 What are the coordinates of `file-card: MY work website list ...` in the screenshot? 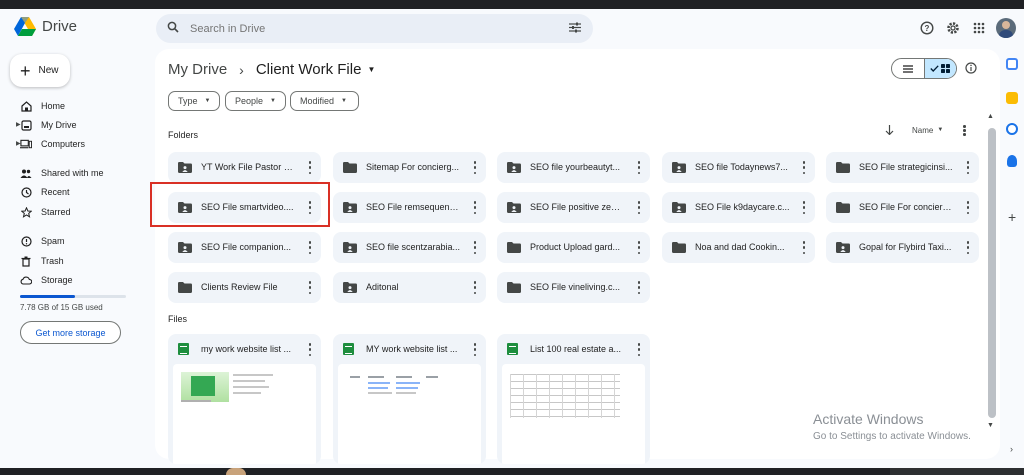 It's located at (409, 399).